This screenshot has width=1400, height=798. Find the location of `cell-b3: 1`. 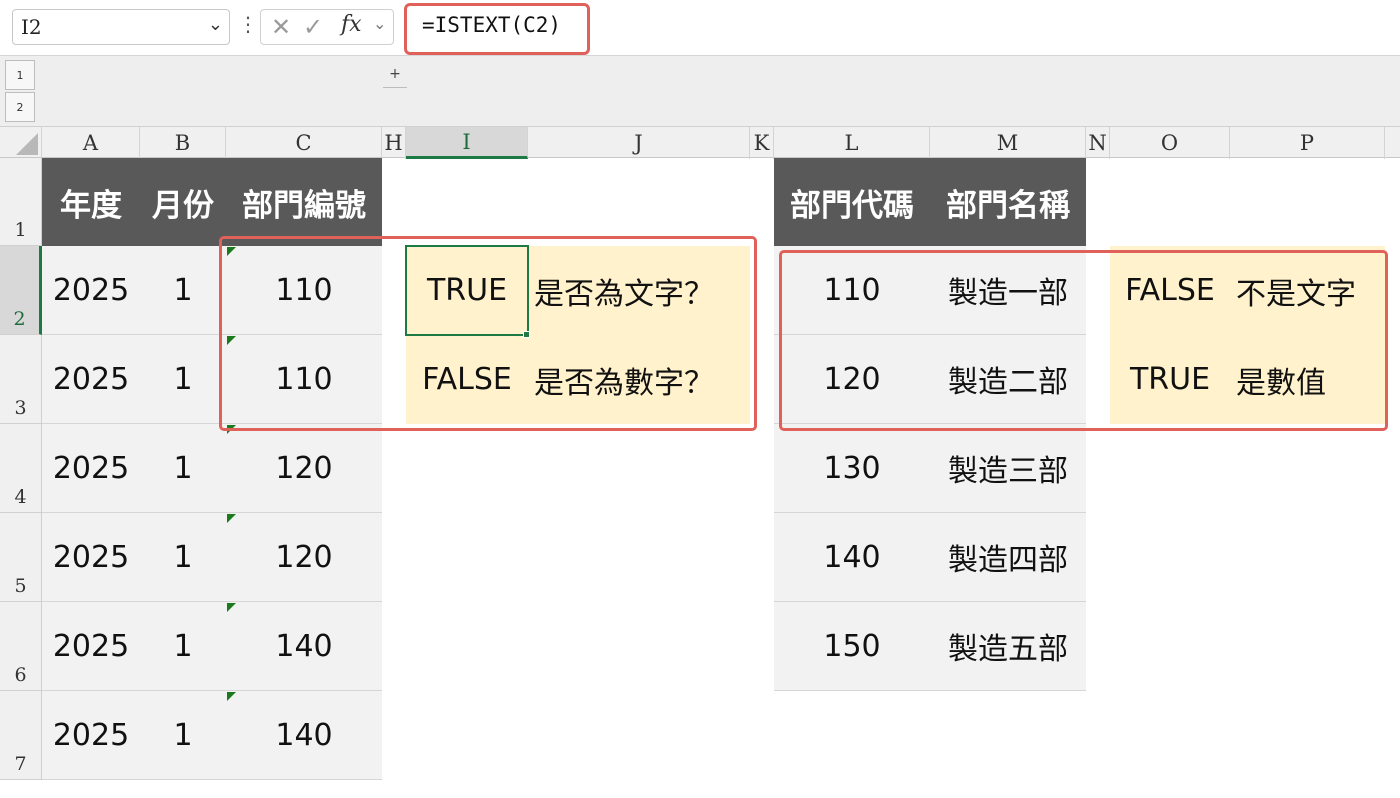

cell-b3: 1 is located at coordinates (183, 379).